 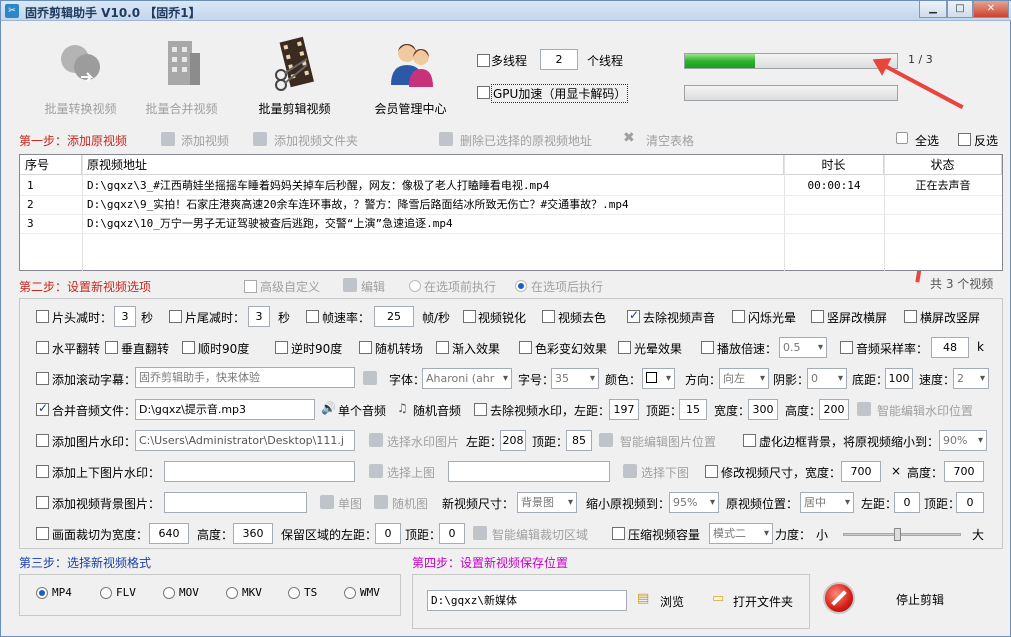 I want to click on bottom-input: 100, so click(x=899, y=378).